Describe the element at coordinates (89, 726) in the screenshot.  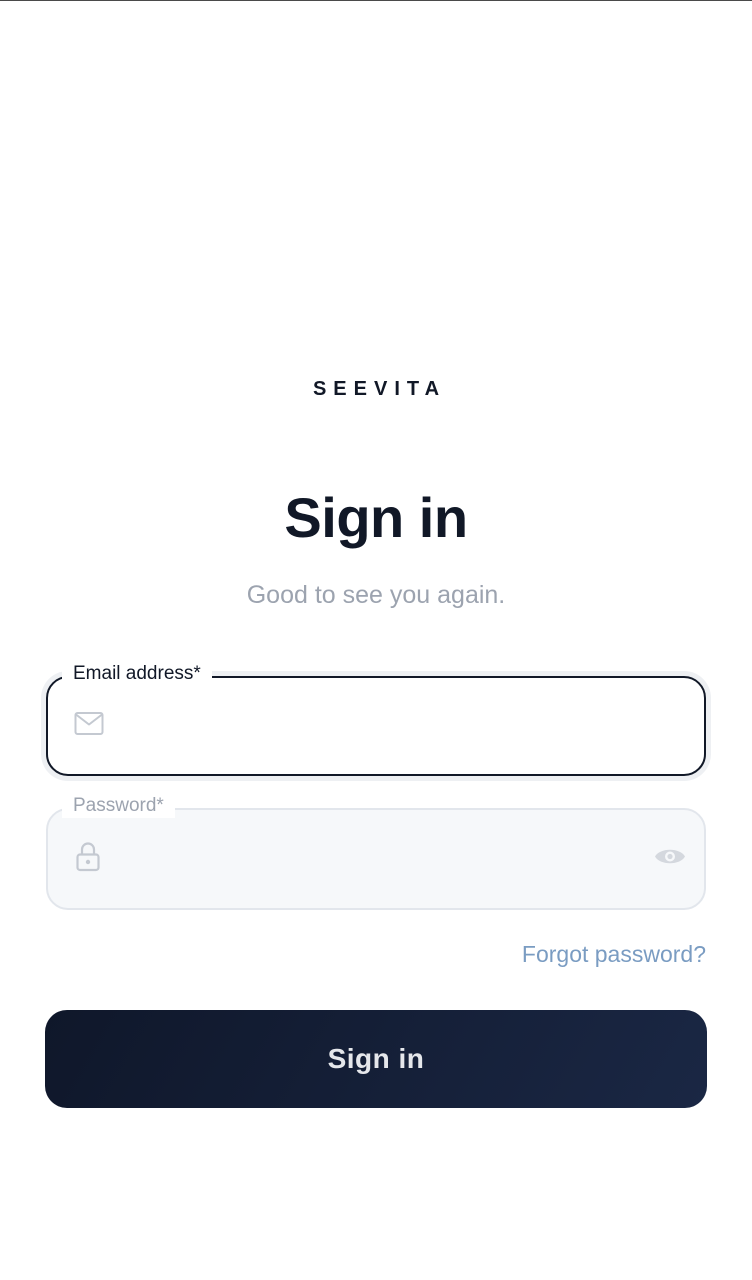
I see `mail-icon` at that location.